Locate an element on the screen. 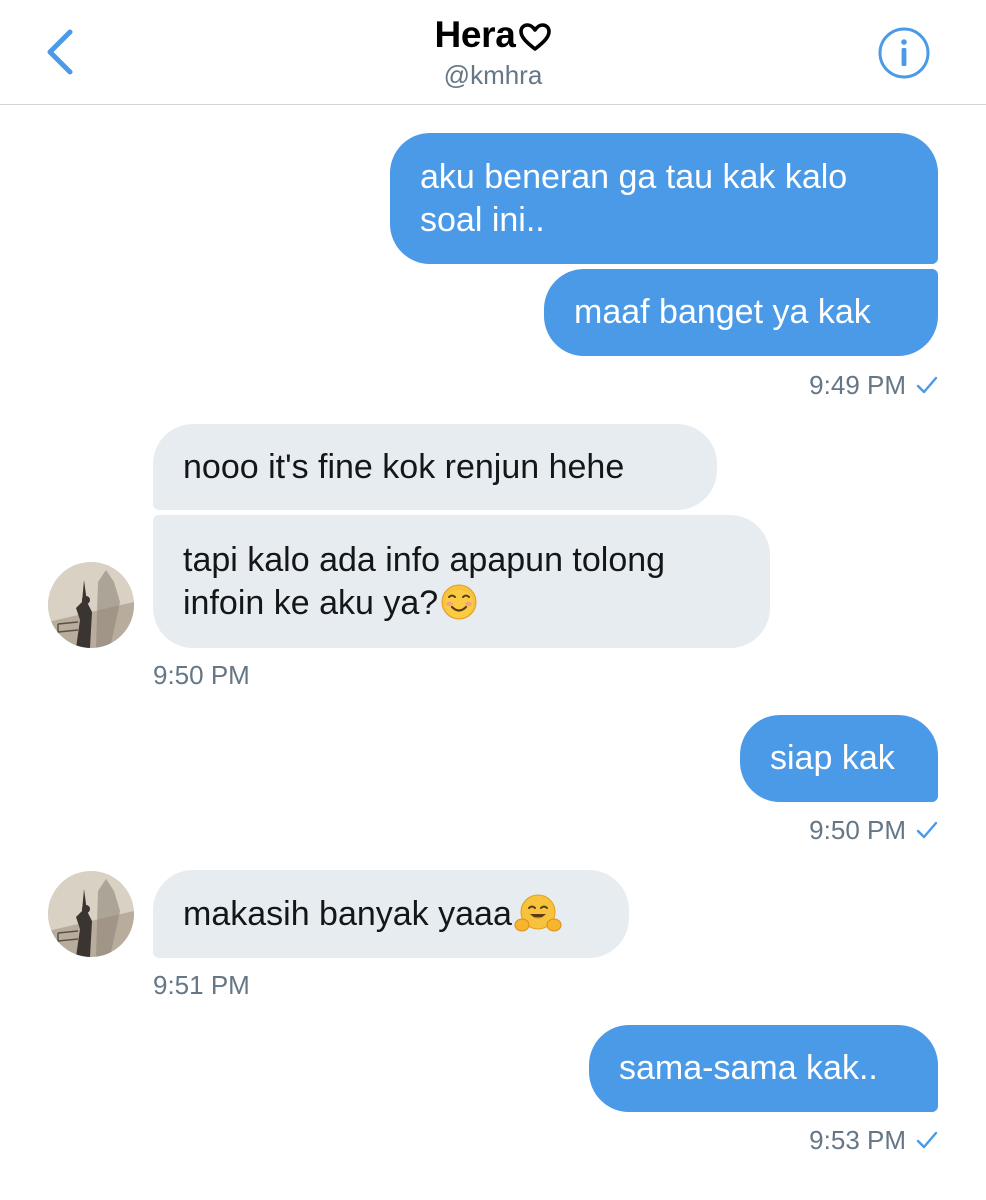 The width and height of the screenshot is (986, 1200). info-circle-icon is located at coordinates (904, 53).